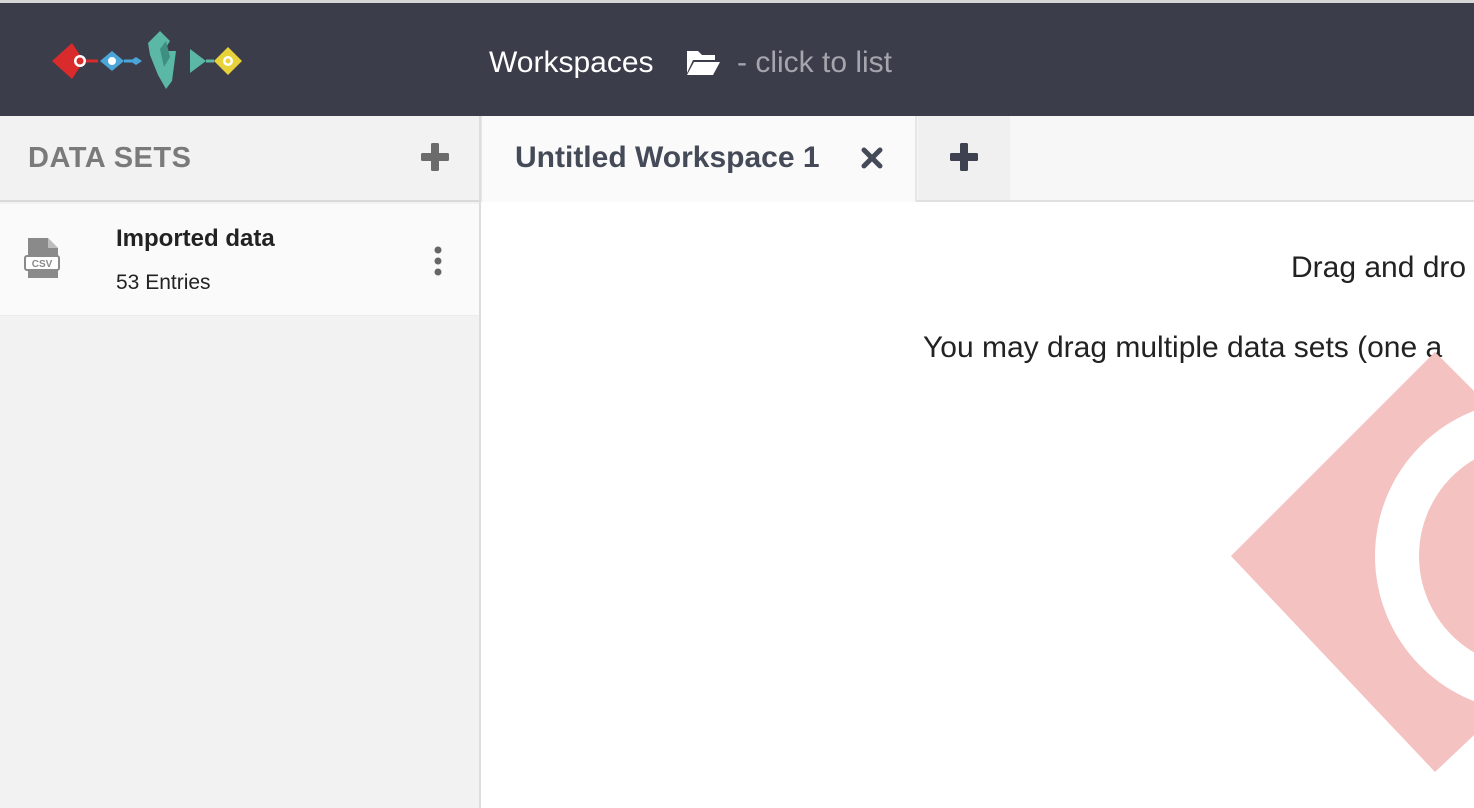  What do you see at coordinates (814, 63) in the screenshot?
I see `workspaces-hint: - click to list` at bounding box center [814, 63].